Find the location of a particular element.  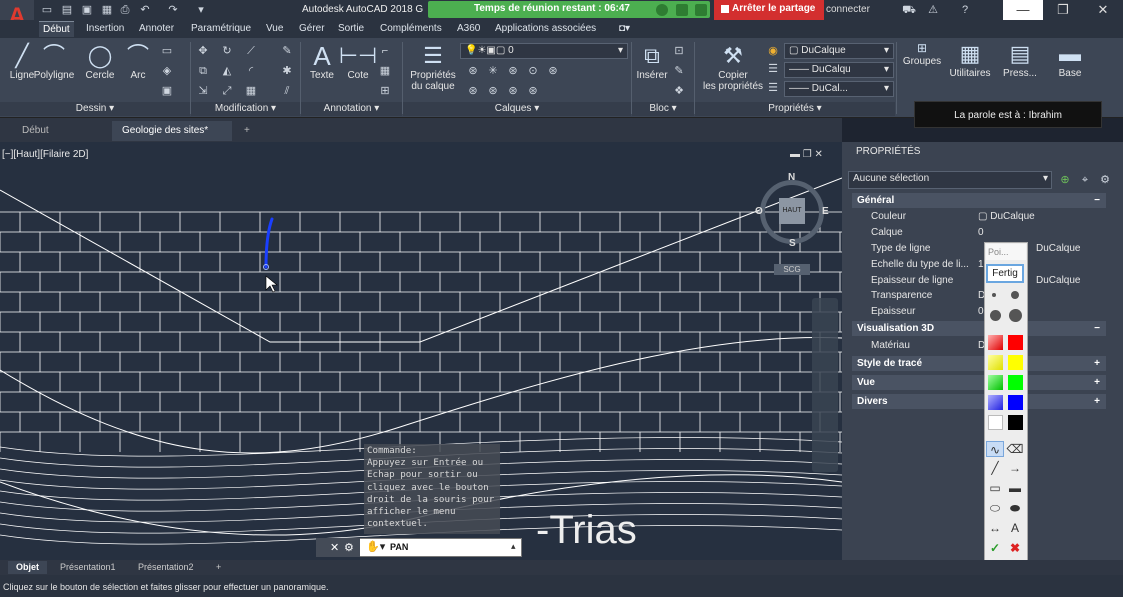

medium-dot-size is located at coordinates (1015, 295).